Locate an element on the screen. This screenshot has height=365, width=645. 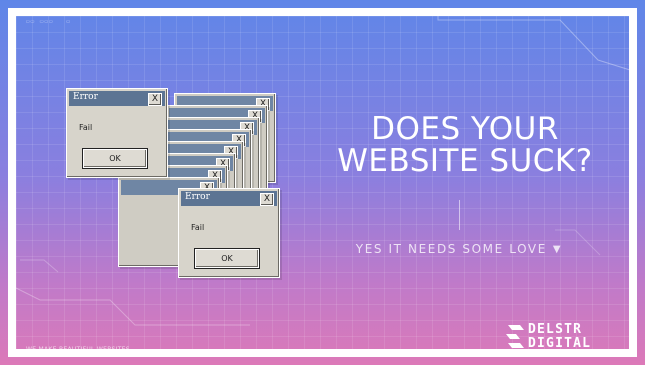
brand-logo: DELSTR DIGITAL is located at coordinates (566, 343).